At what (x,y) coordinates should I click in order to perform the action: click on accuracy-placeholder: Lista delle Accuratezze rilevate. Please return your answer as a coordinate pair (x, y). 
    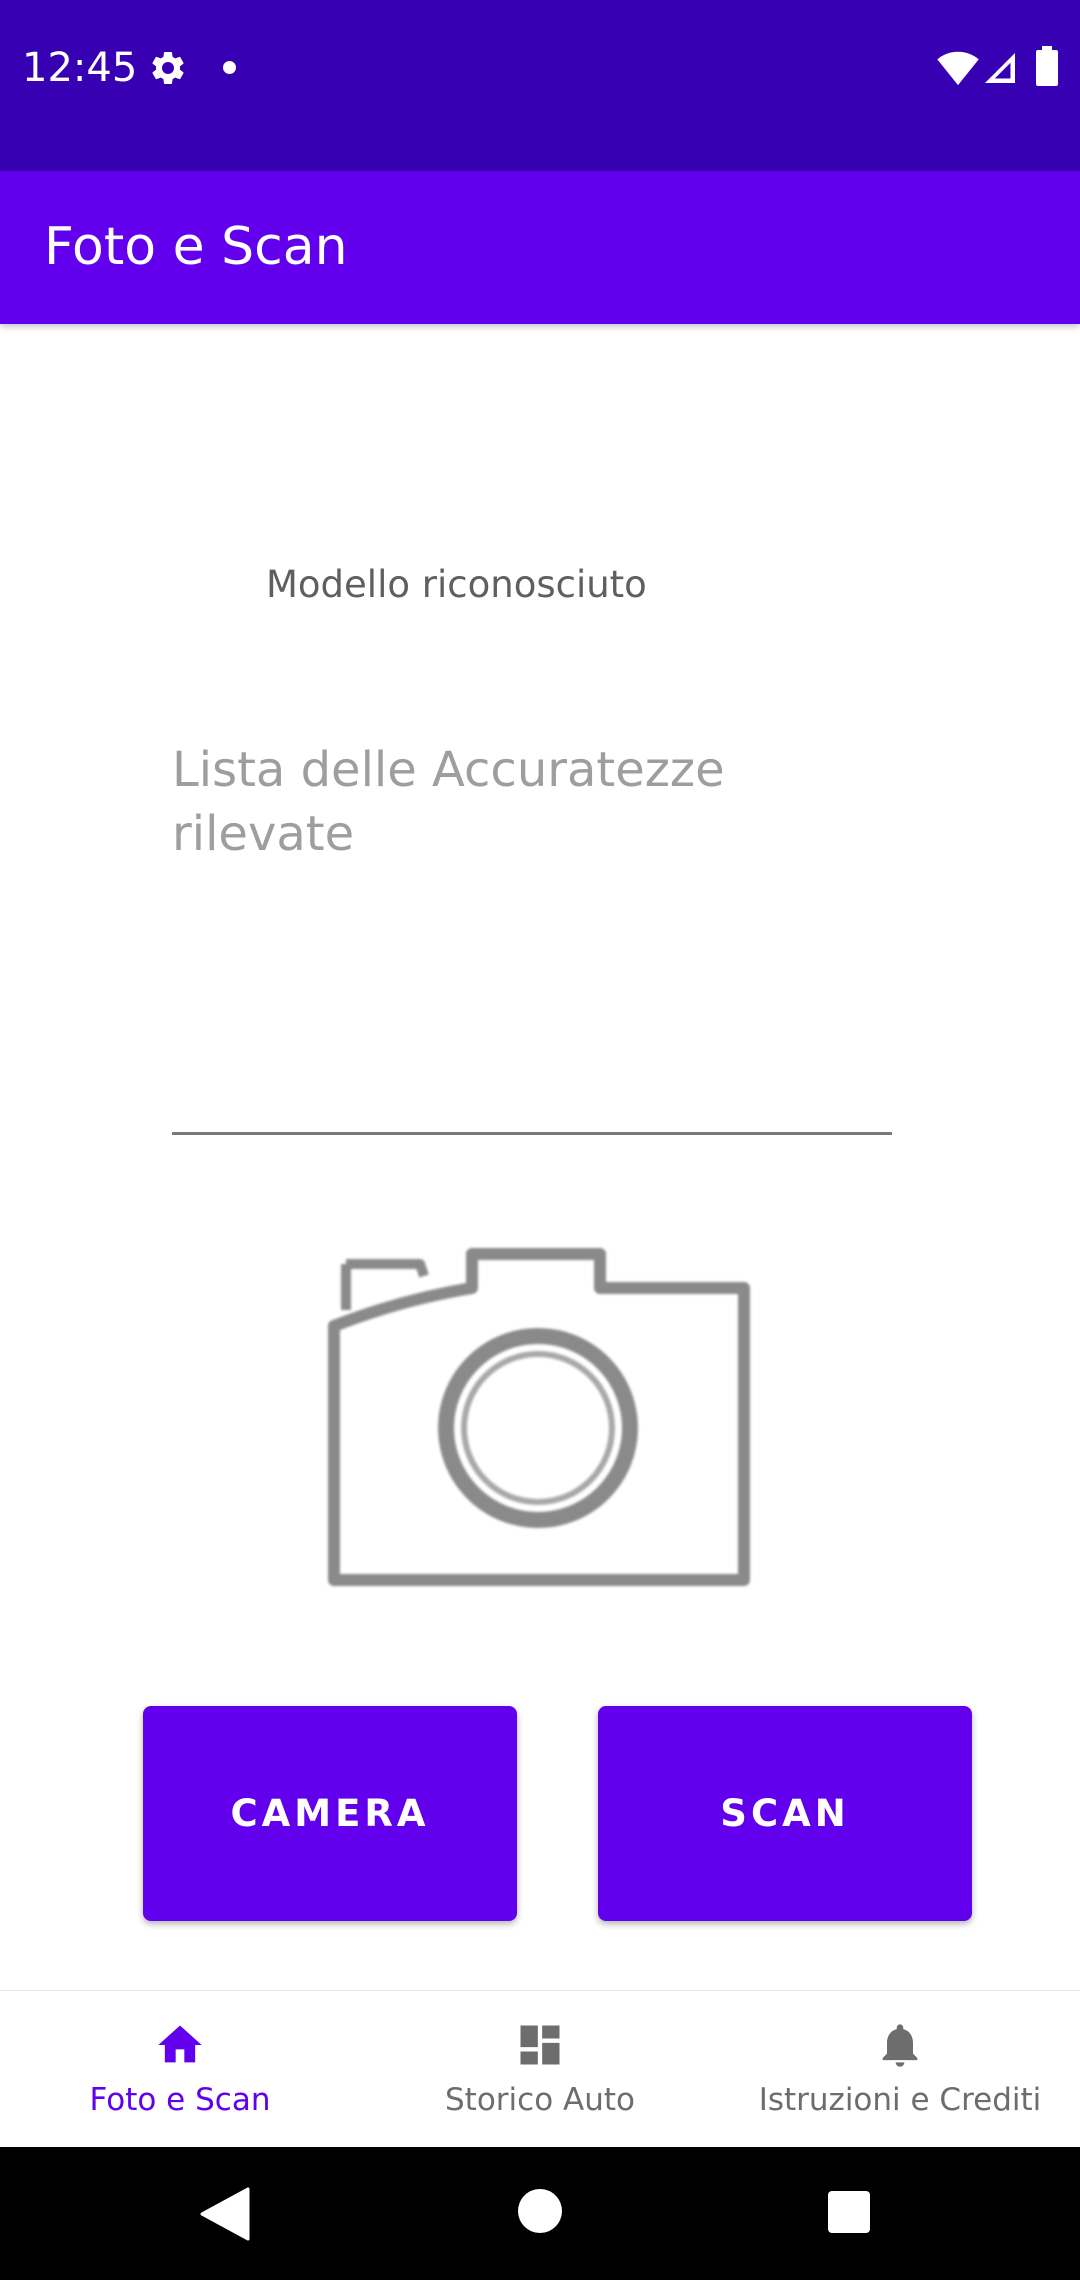
    Looking at the image, I should click on (448, 802).